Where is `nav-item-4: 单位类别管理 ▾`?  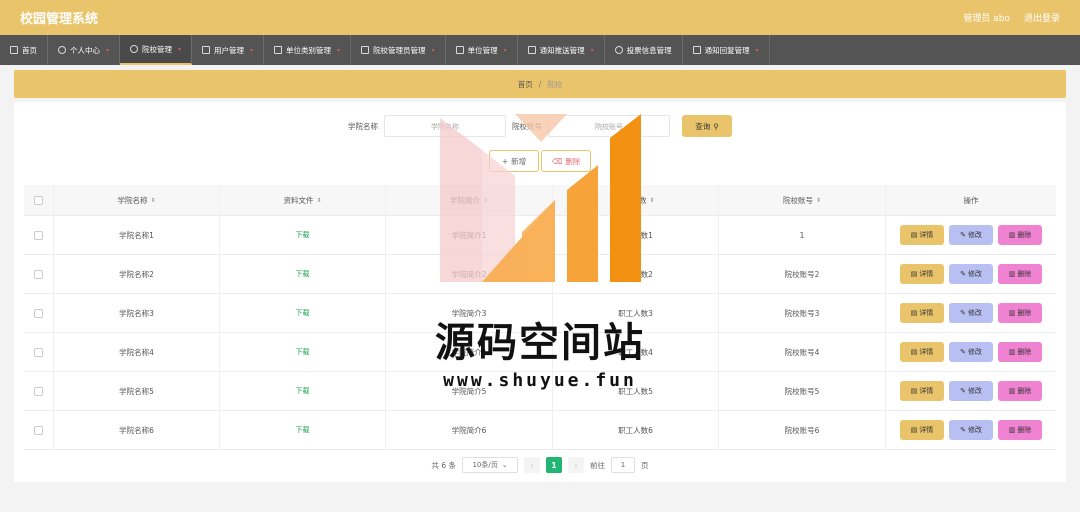
nav-item-4: 单位类别管理 ▾ is located at coordinates (308, 50).